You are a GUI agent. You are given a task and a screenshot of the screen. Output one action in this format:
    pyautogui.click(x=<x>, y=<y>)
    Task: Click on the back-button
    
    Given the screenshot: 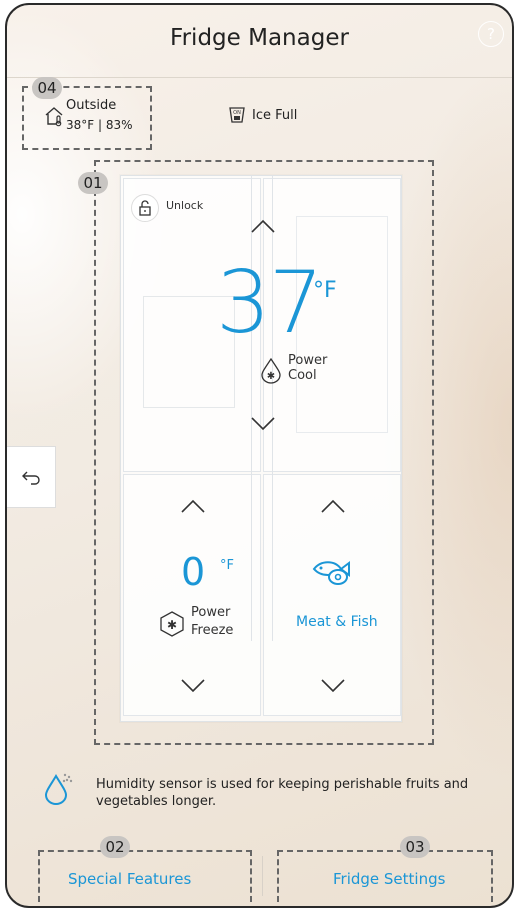 What is the action you would take?
    pyautogui.click(x=31, y=477)
    